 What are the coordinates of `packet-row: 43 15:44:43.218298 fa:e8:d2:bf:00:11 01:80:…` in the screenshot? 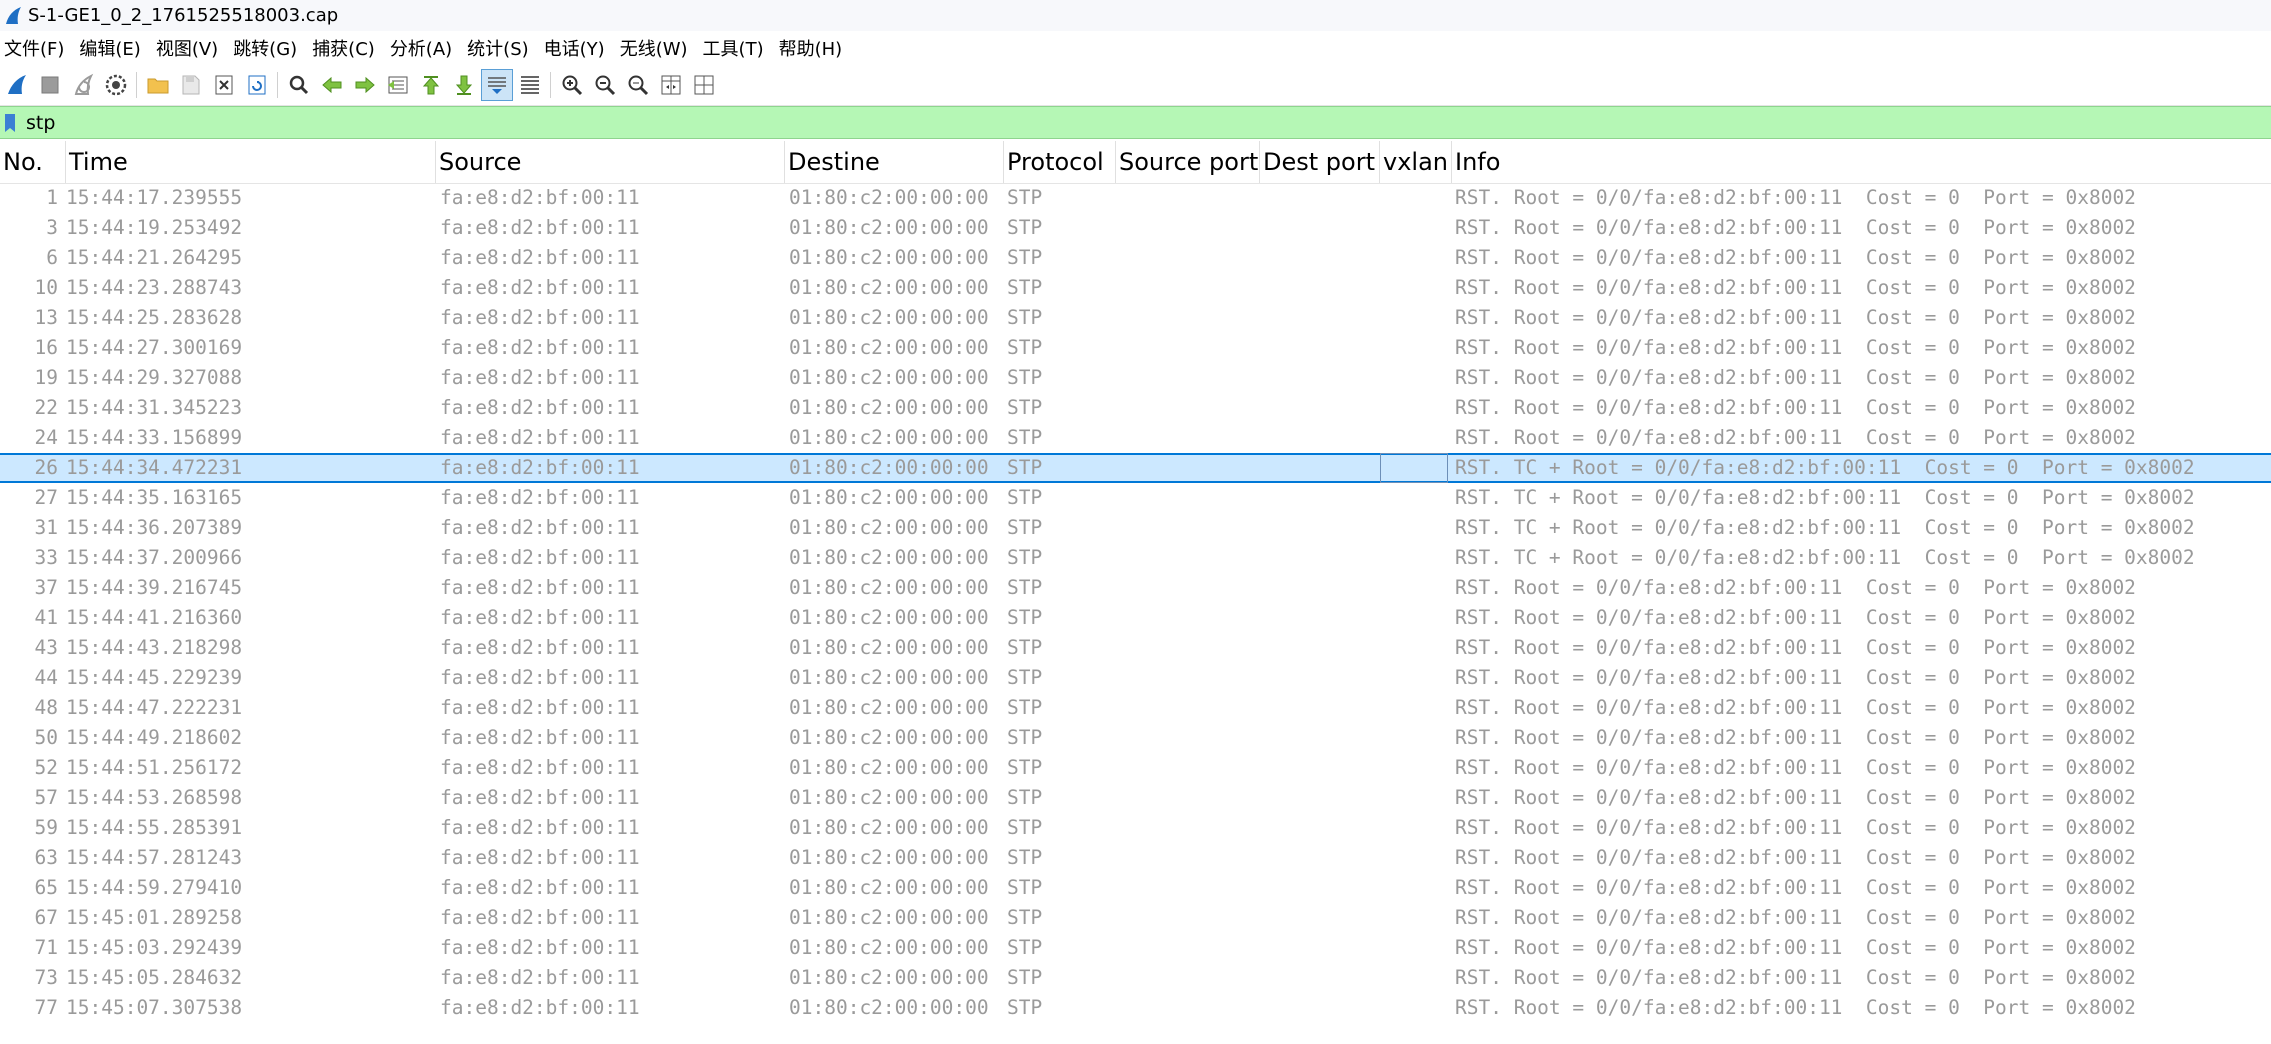 It's located at (1135, 648).